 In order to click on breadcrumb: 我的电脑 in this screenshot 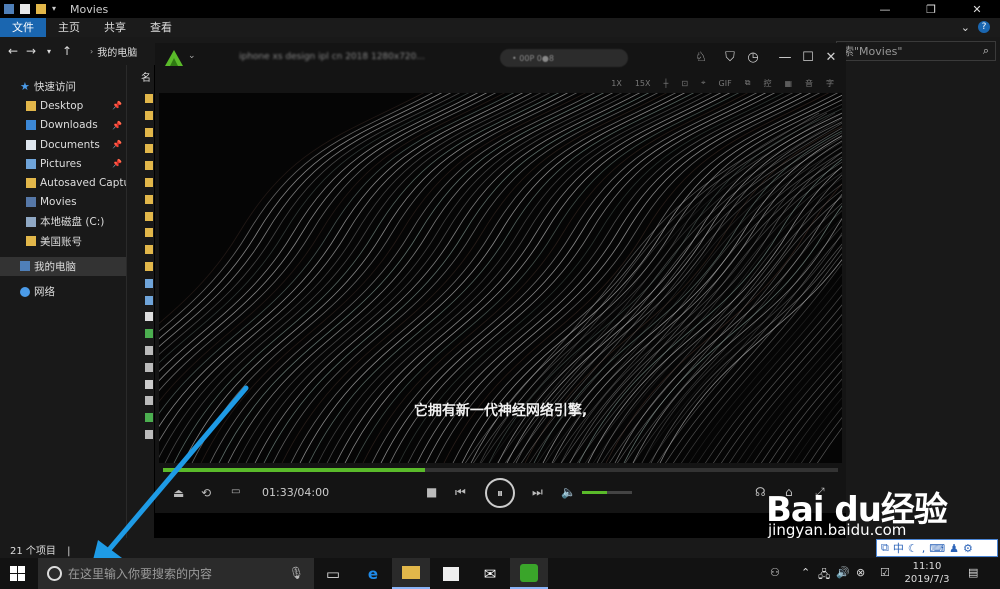, I will do `click(117, 51)`.